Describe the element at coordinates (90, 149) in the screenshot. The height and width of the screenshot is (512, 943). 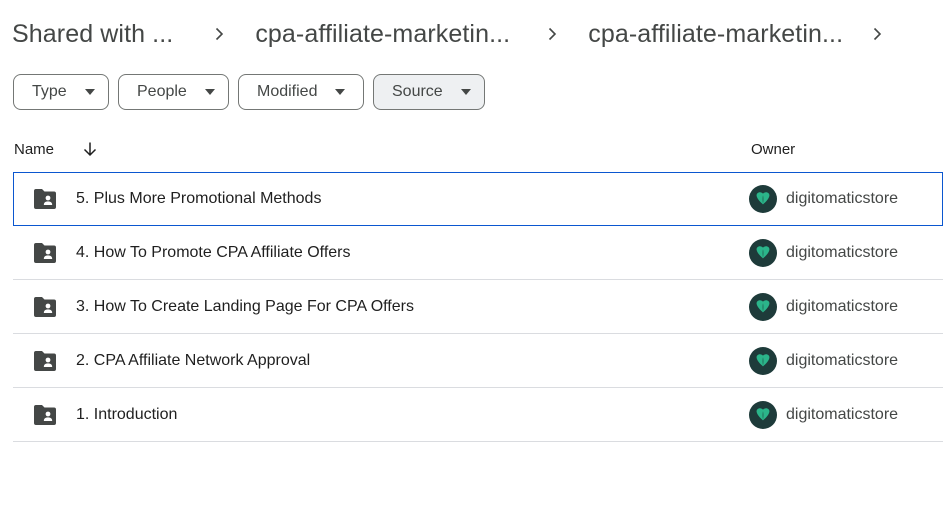
I see `arrow-down-icon` at that location.